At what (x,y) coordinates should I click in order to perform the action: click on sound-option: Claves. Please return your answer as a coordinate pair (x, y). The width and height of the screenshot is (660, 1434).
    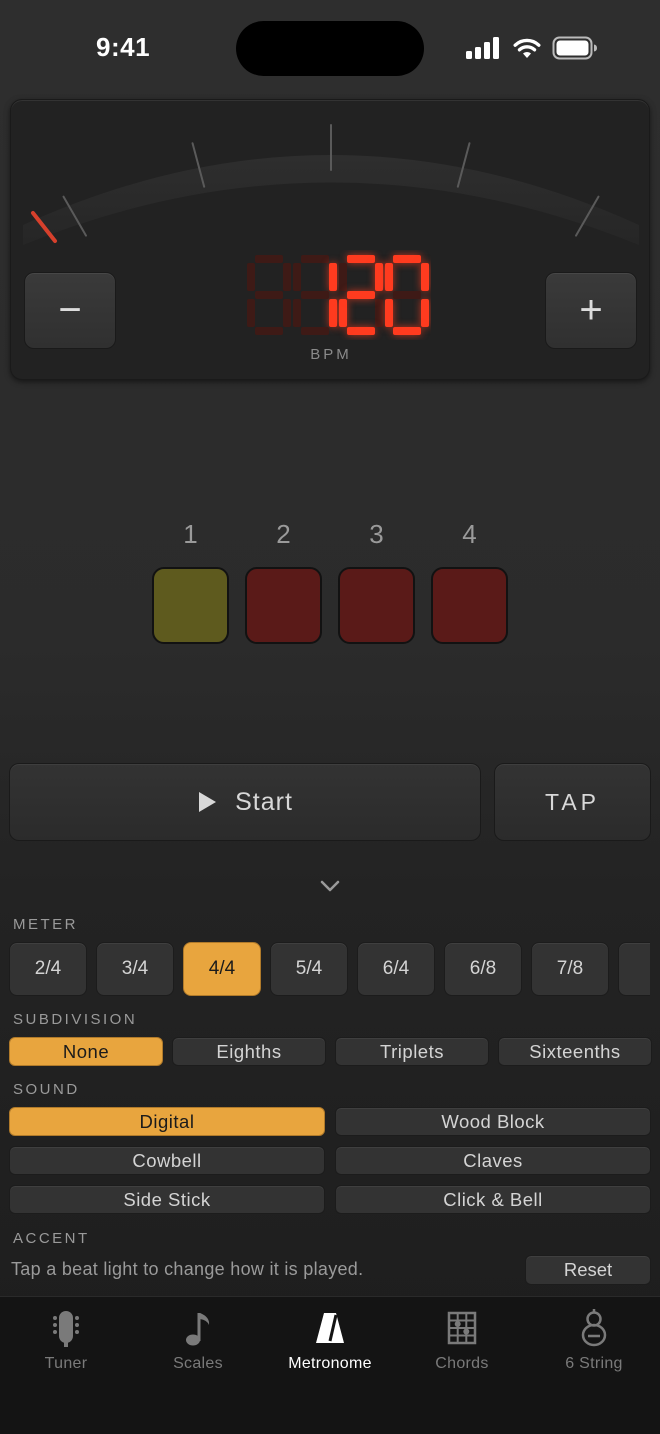
    Looking at the image, I should click on (493, 1160).